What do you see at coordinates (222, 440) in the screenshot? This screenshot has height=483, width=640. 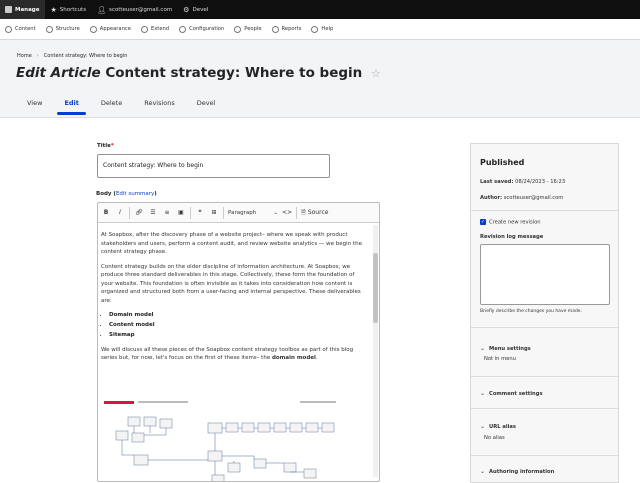 I see `domain-model-diagram` at bounding box center [222, 440].